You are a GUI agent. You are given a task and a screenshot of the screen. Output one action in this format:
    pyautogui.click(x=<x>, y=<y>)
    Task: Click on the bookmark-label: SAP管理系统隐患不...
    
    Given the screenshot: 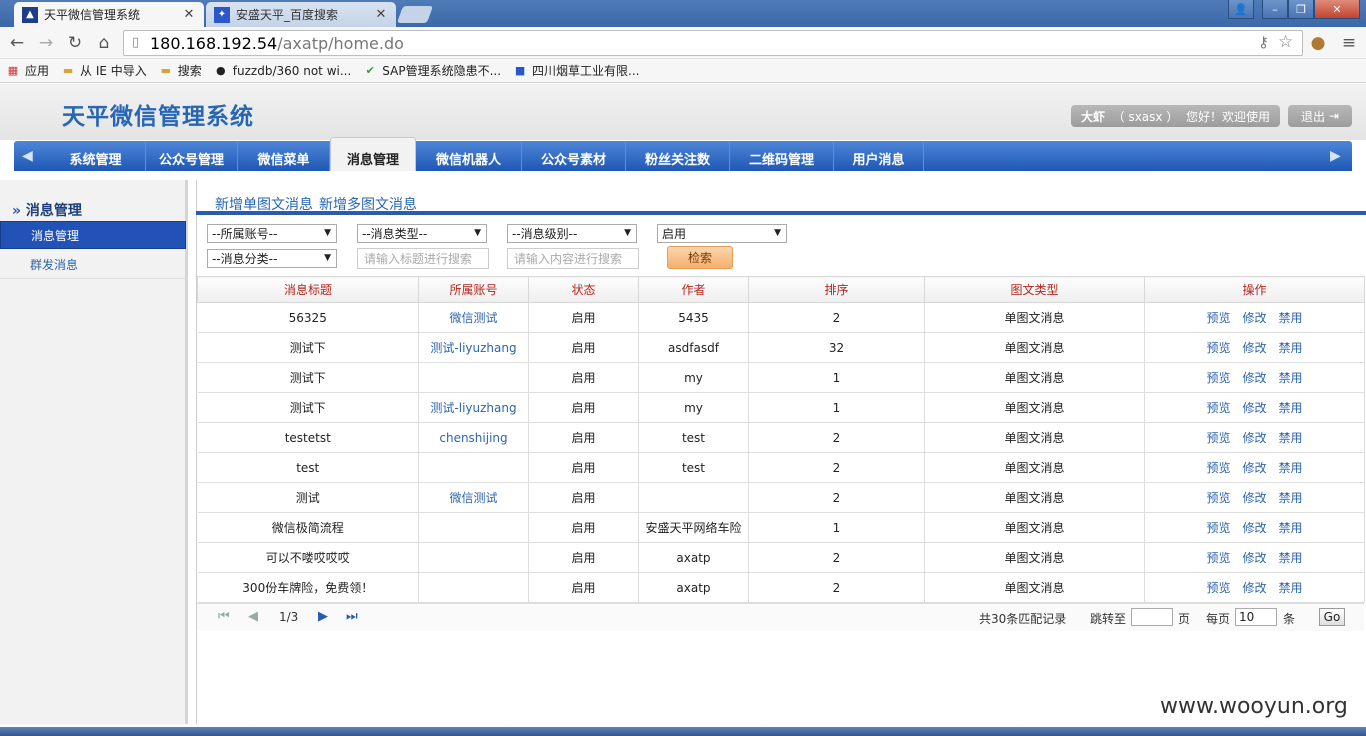 What is the action you would take?
    pyautogui.click(x=442, y=71)
    